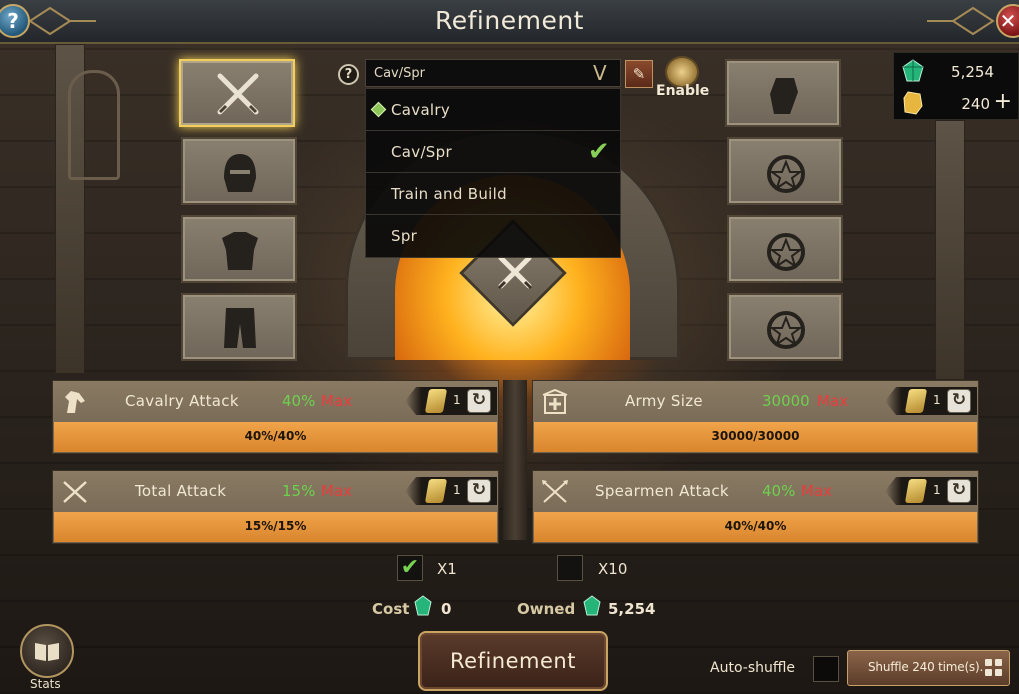  I want to click on stat-name: Total Attack, so click(181, 491).